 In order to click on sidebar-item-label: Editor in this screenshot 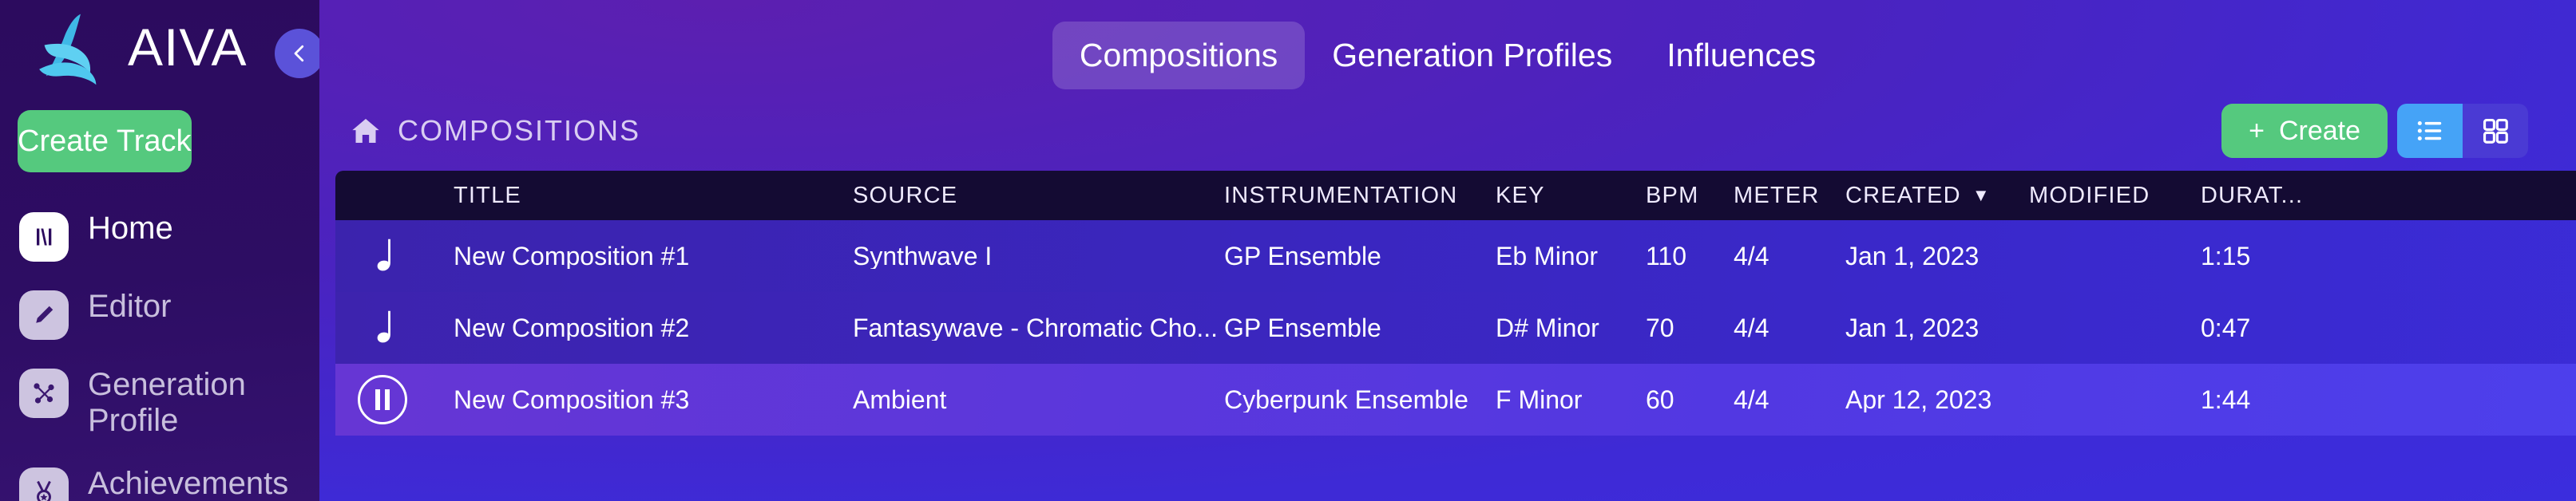, I will do `click(130, 306)`.